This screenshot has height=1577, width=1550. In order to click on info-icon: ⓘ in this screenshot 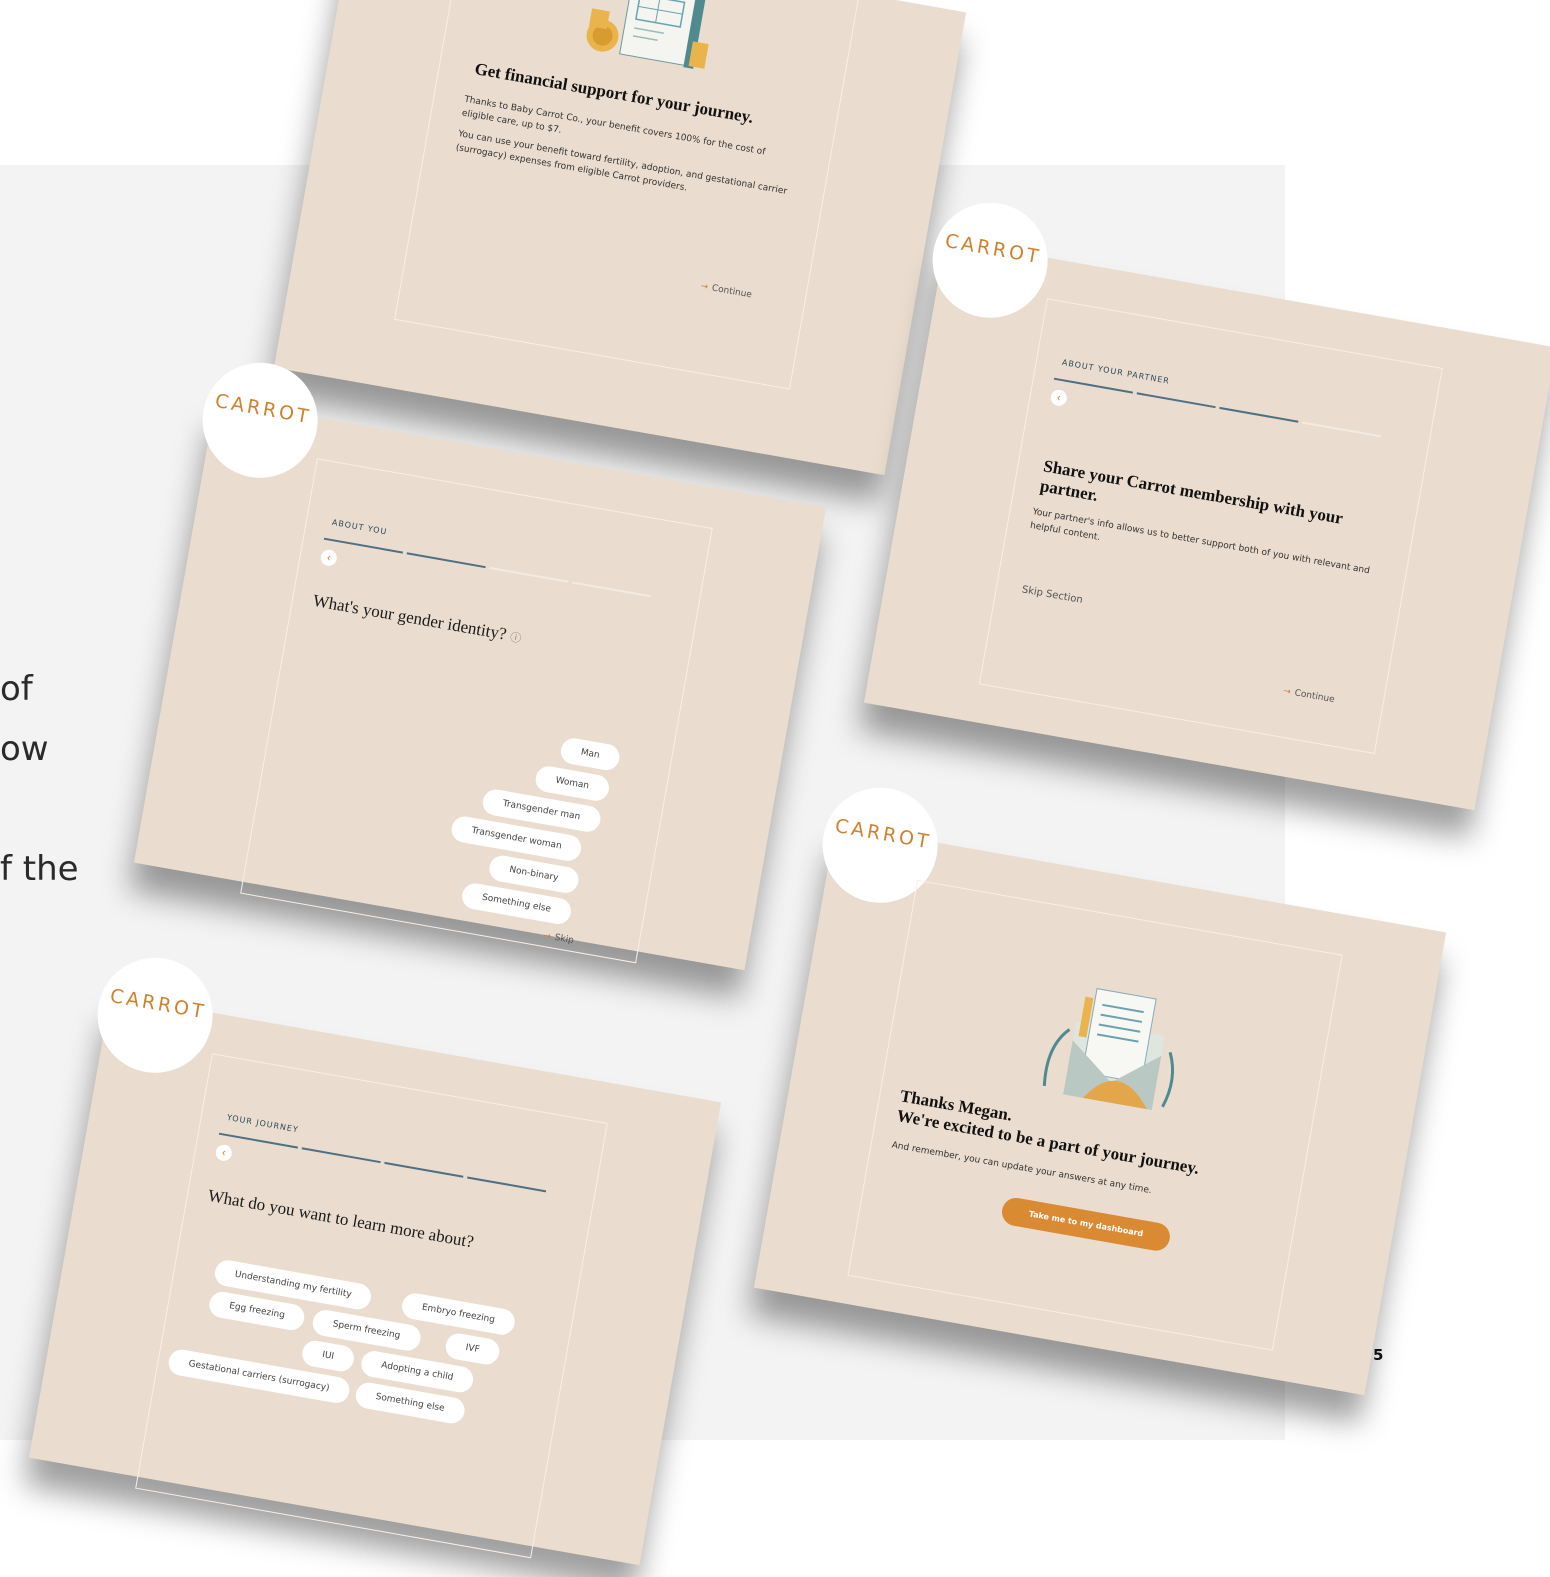, I will do `click(515, 639)`.